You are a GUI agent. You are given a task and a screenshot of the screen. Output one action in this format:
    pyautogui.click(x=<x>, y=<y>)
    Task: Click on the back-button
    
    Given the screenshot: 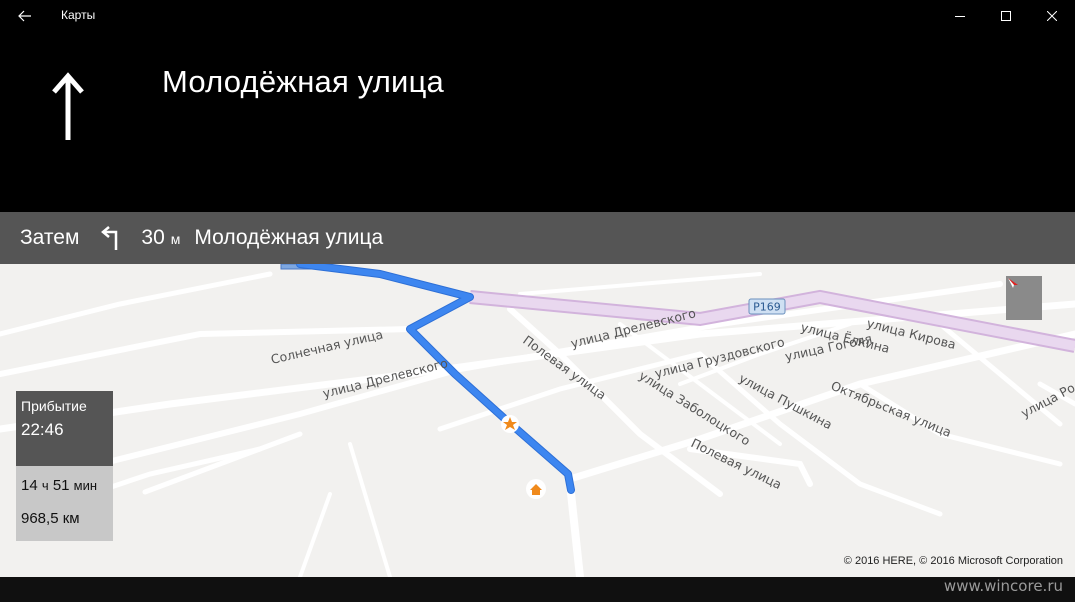 What is the action you would take?
    pyautogui.click(x=25, y=16)
    